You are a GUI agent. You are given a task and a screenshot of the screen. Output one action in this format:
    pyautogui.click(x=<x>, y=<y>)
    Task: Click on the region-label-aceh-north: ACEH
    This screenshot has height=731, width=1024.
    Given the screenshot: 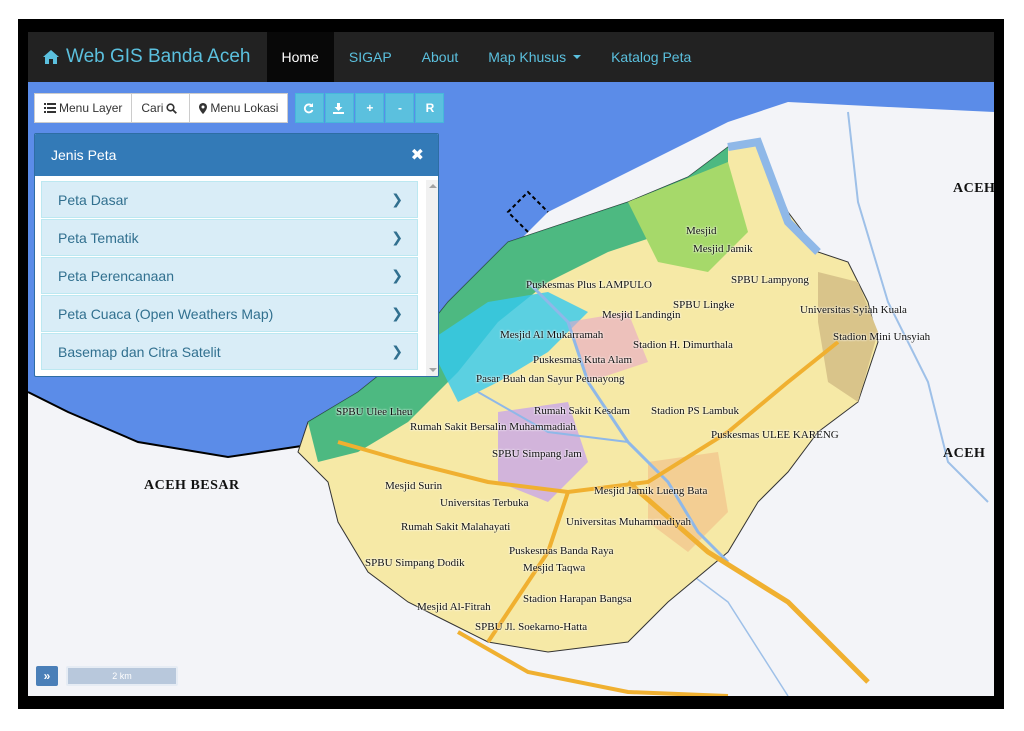 What is the action you would take?
    pyautogui.click(x=973, y=188)
    